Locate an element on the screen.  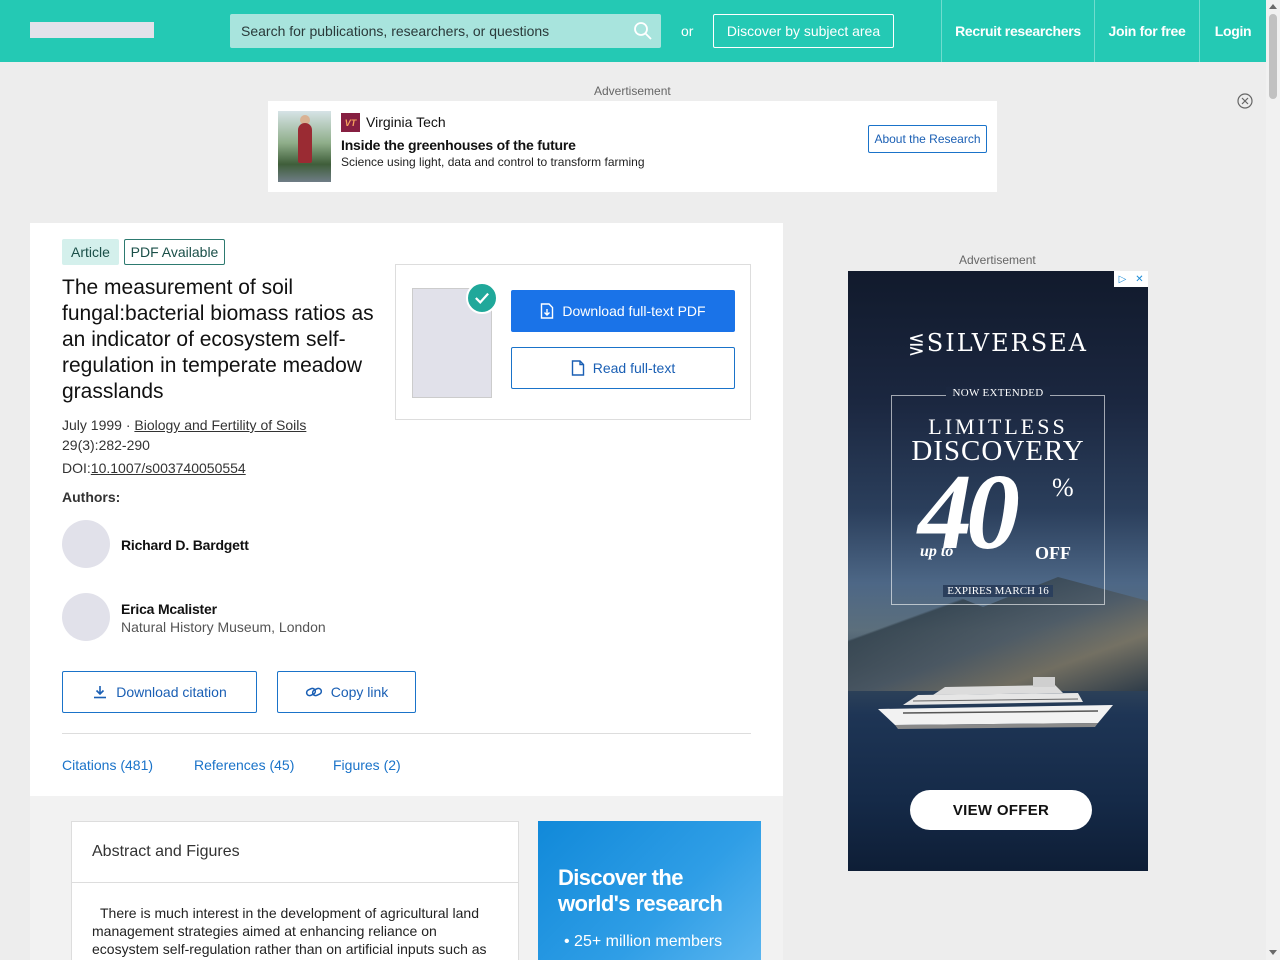
or-text: or is located at coordinates (687, 31).